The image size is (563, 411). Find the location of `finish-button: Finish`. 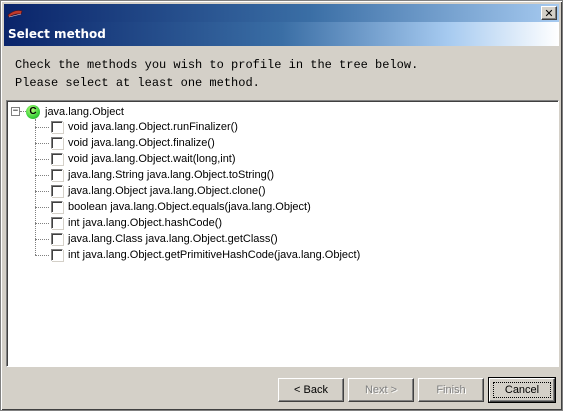

finish-button: Finish is located at coordinates (451, 390).